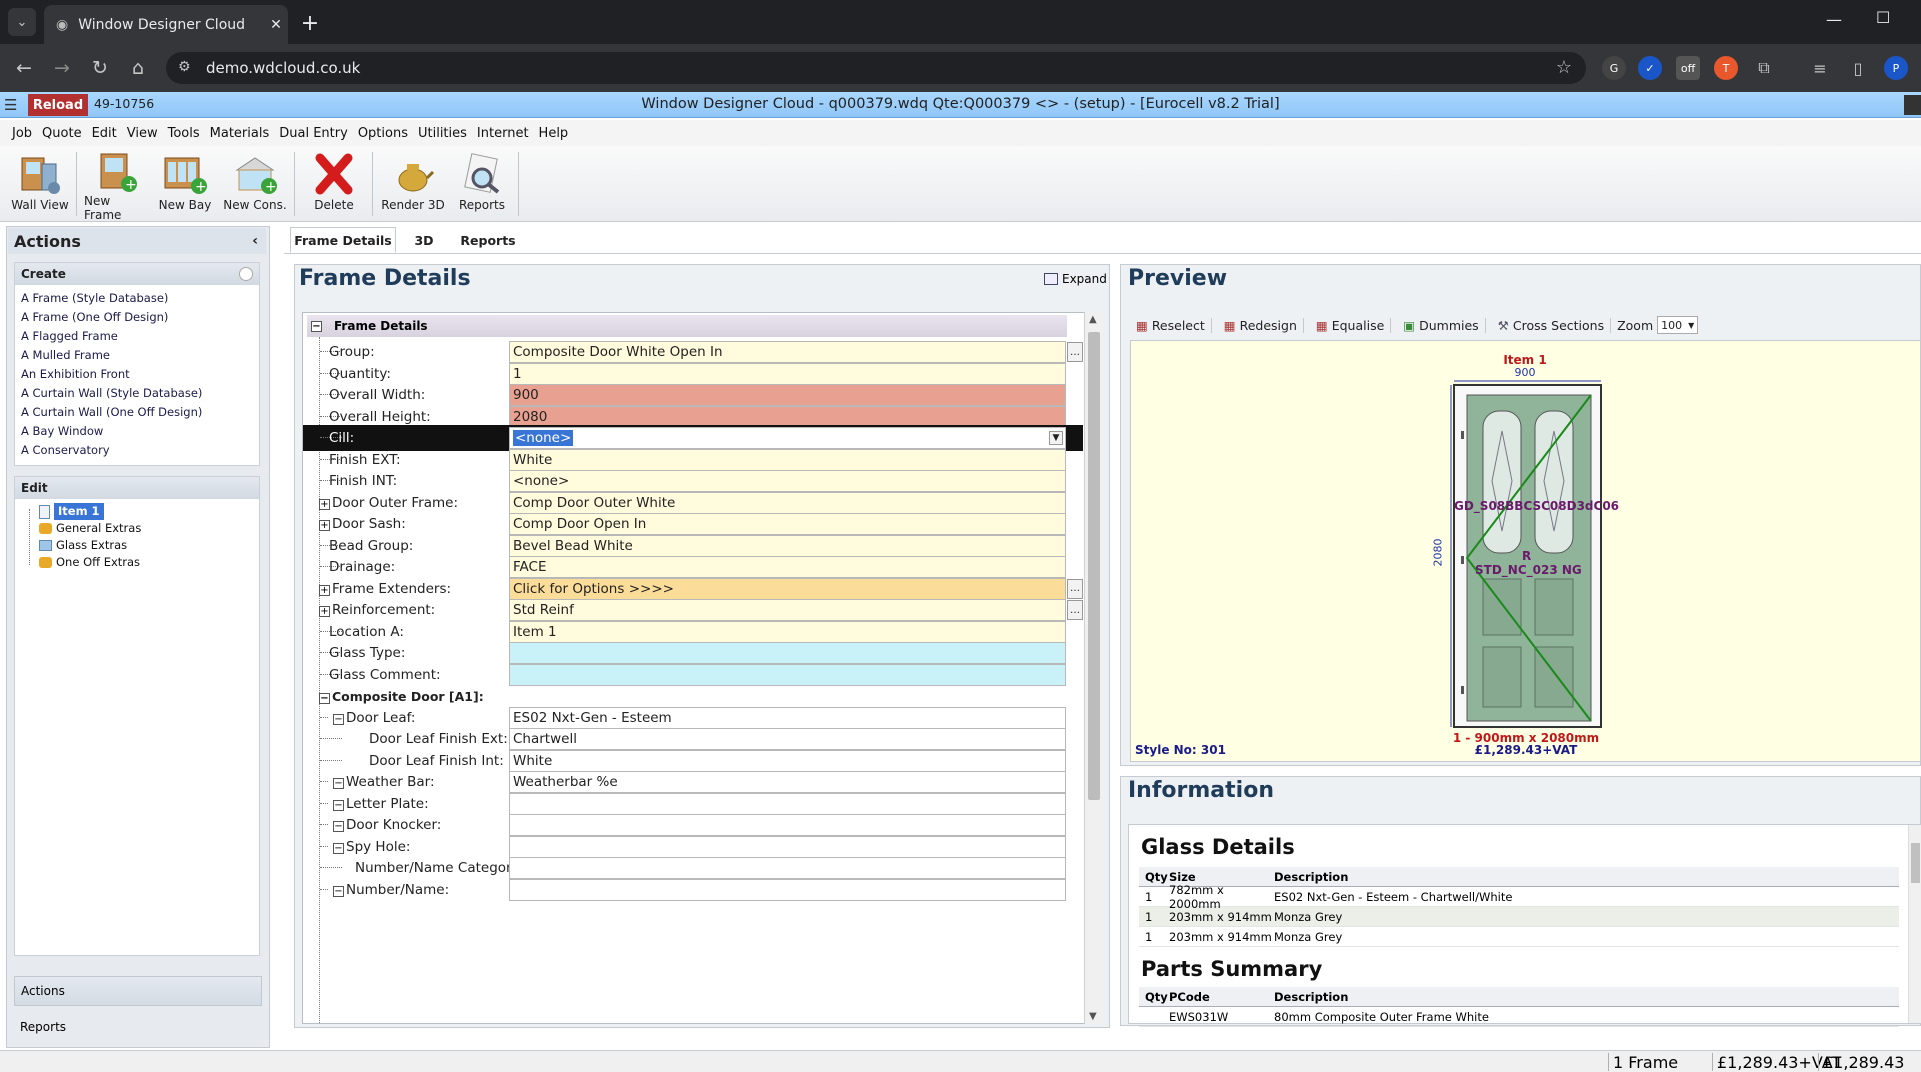 The width and height of the screenshot is (1921, 1072). What do you see at coordinates (1614, 68) in the screenshot?
I see `extension-g-icon: G` at bounding box center [1614, 68].